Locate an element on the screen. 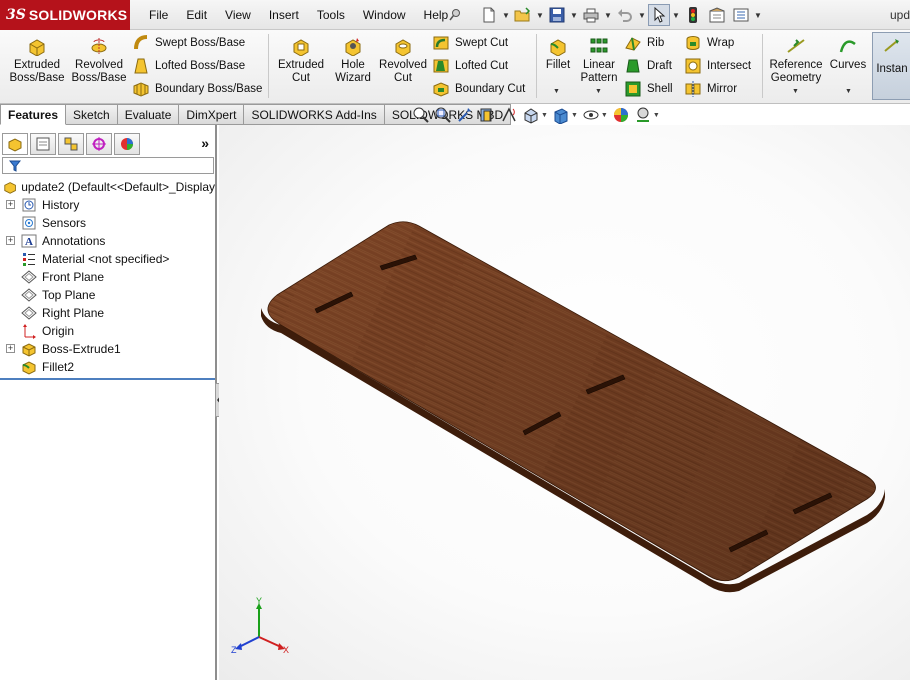  dynamic-annotation-icon is located at coordinates (509, 115).